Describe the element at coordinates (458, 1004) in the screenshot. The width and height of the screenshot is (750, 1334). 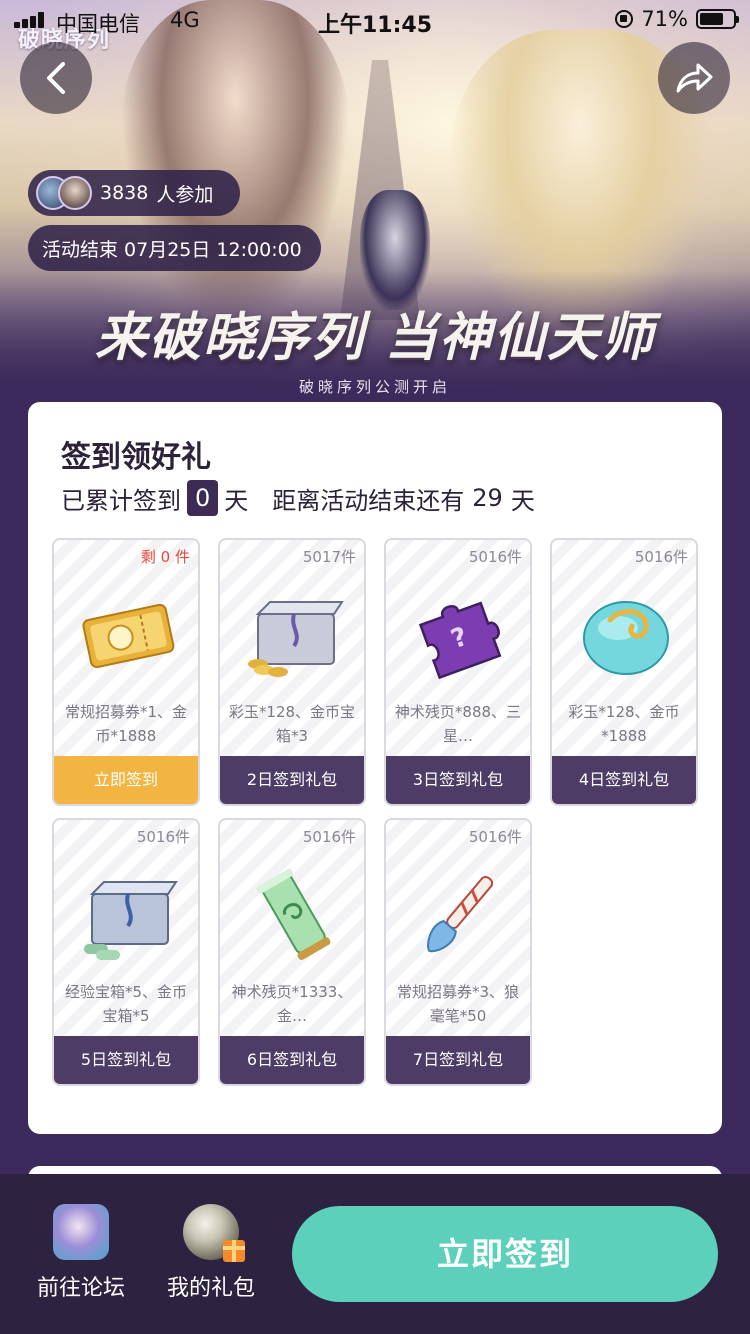
I see `gift-description: 常规招募券*3、狼毫笔*50` at that location.